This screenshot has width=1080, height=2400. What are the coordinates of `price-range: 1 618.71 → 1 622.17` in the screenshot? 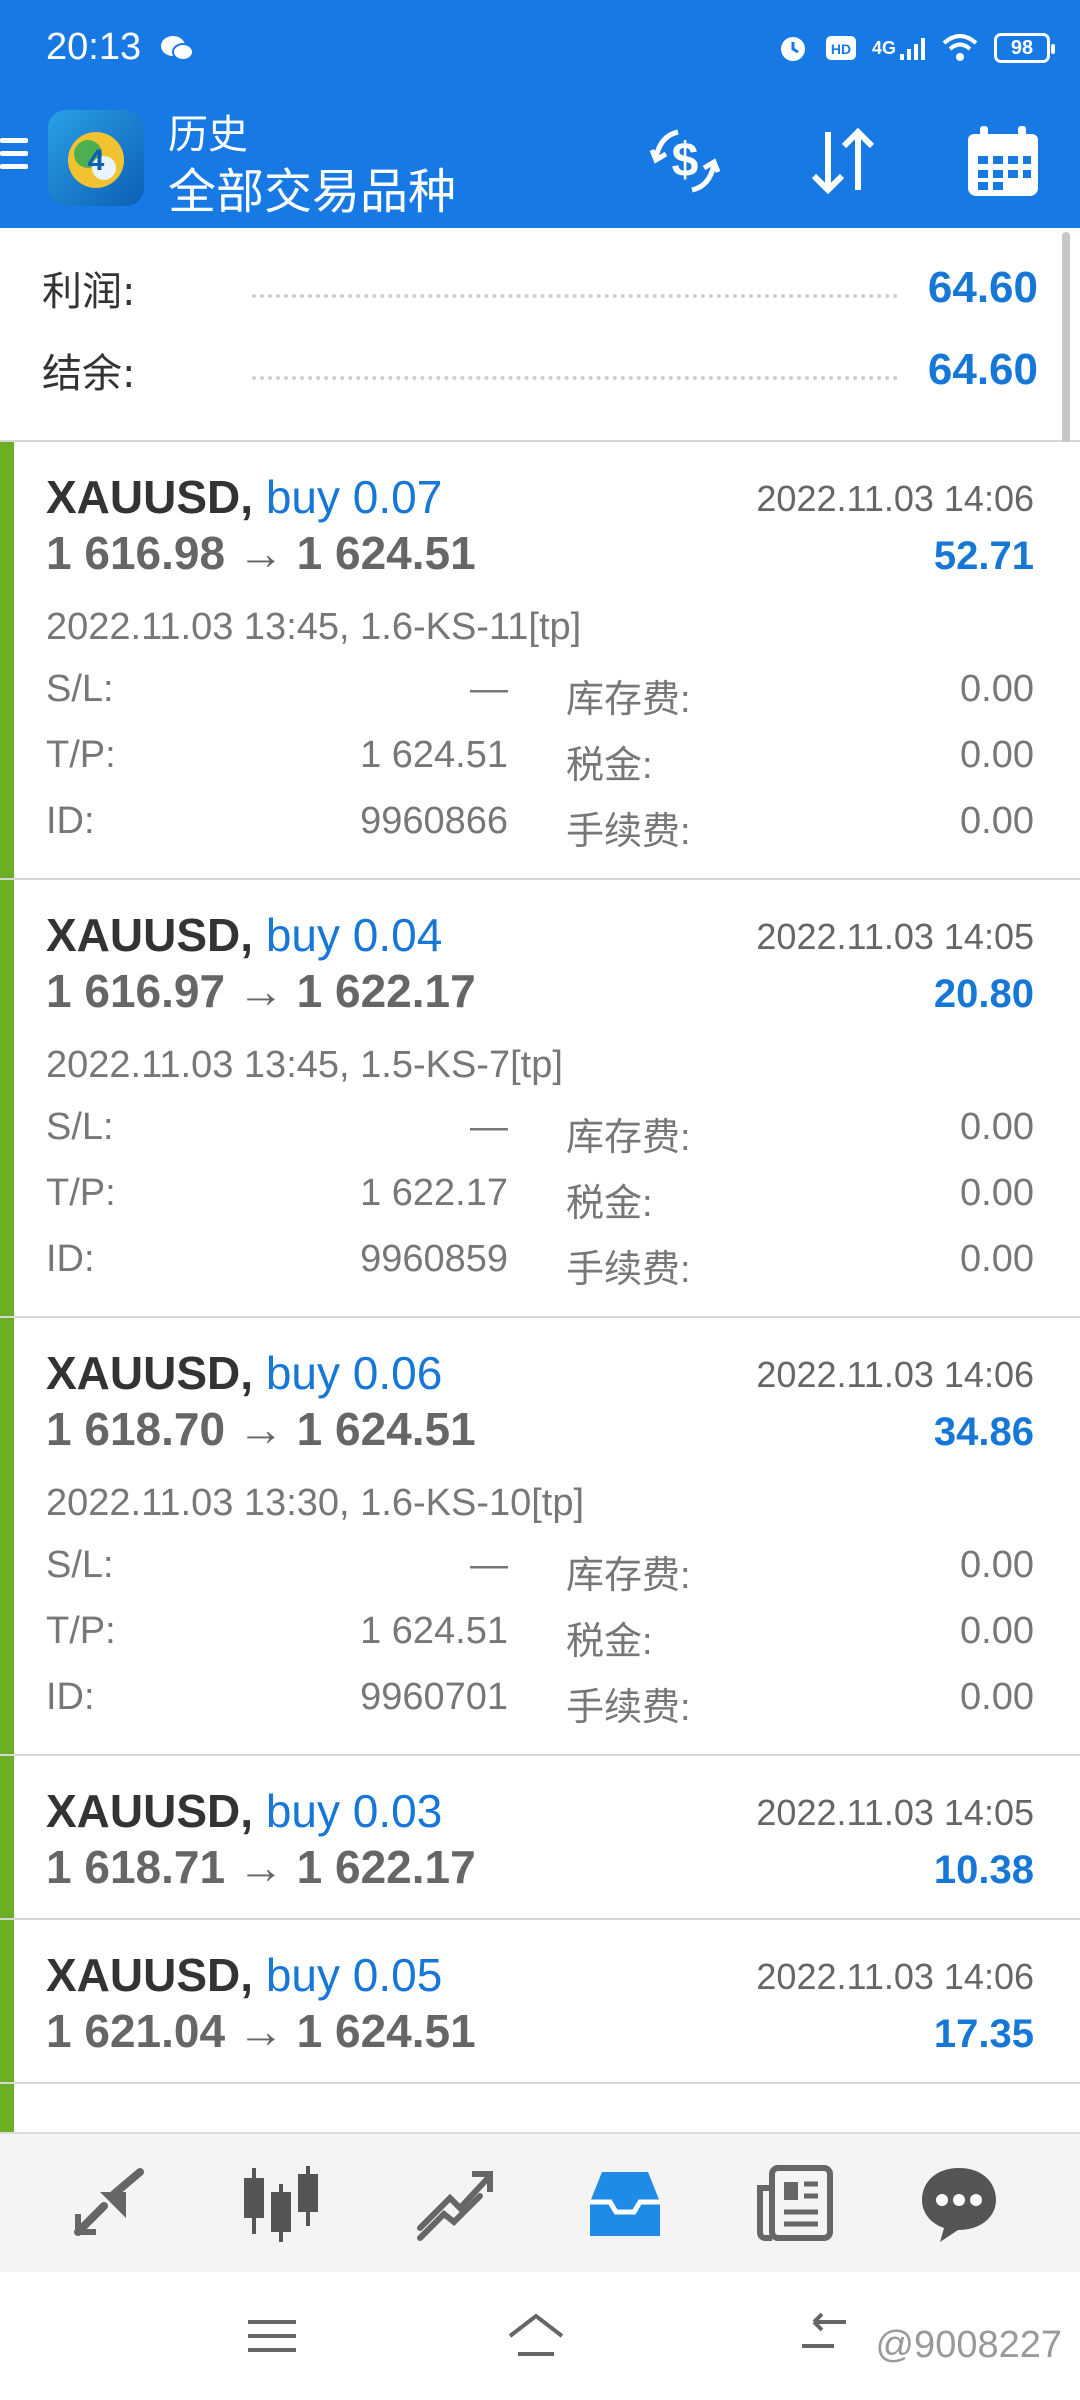 It's located at (261, 1867).